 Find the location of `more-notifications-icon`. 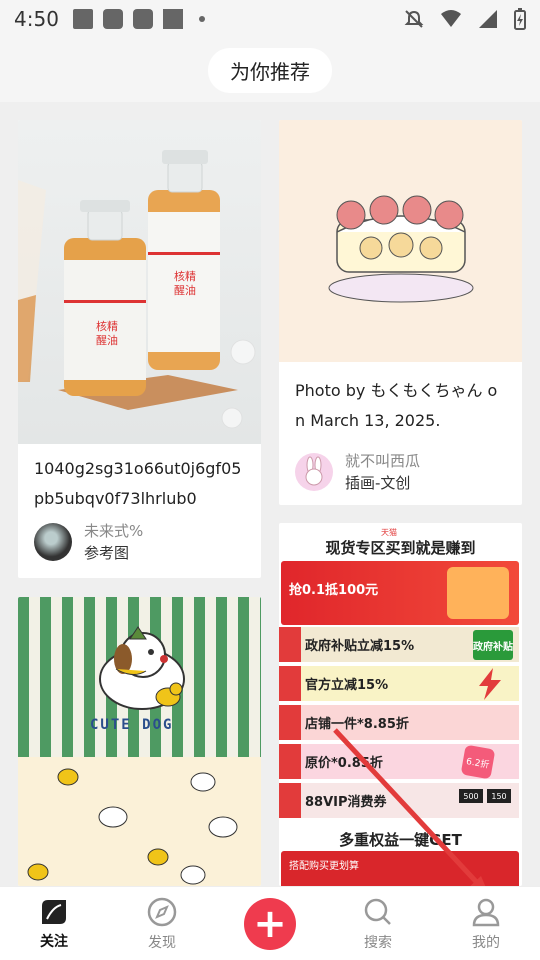

more-notifications-icon is located at coordinates (201, 19).